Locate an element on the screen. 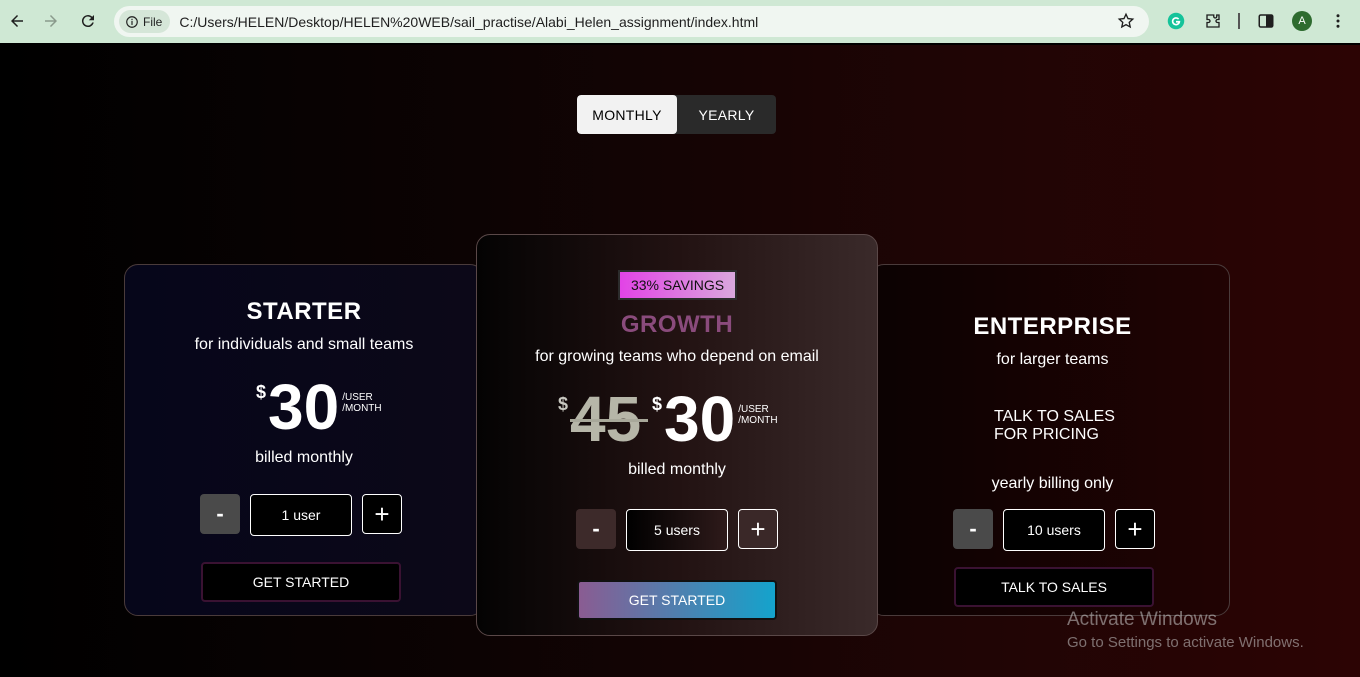  growth-unit-user: /USER is located at coordinates (753, 409).